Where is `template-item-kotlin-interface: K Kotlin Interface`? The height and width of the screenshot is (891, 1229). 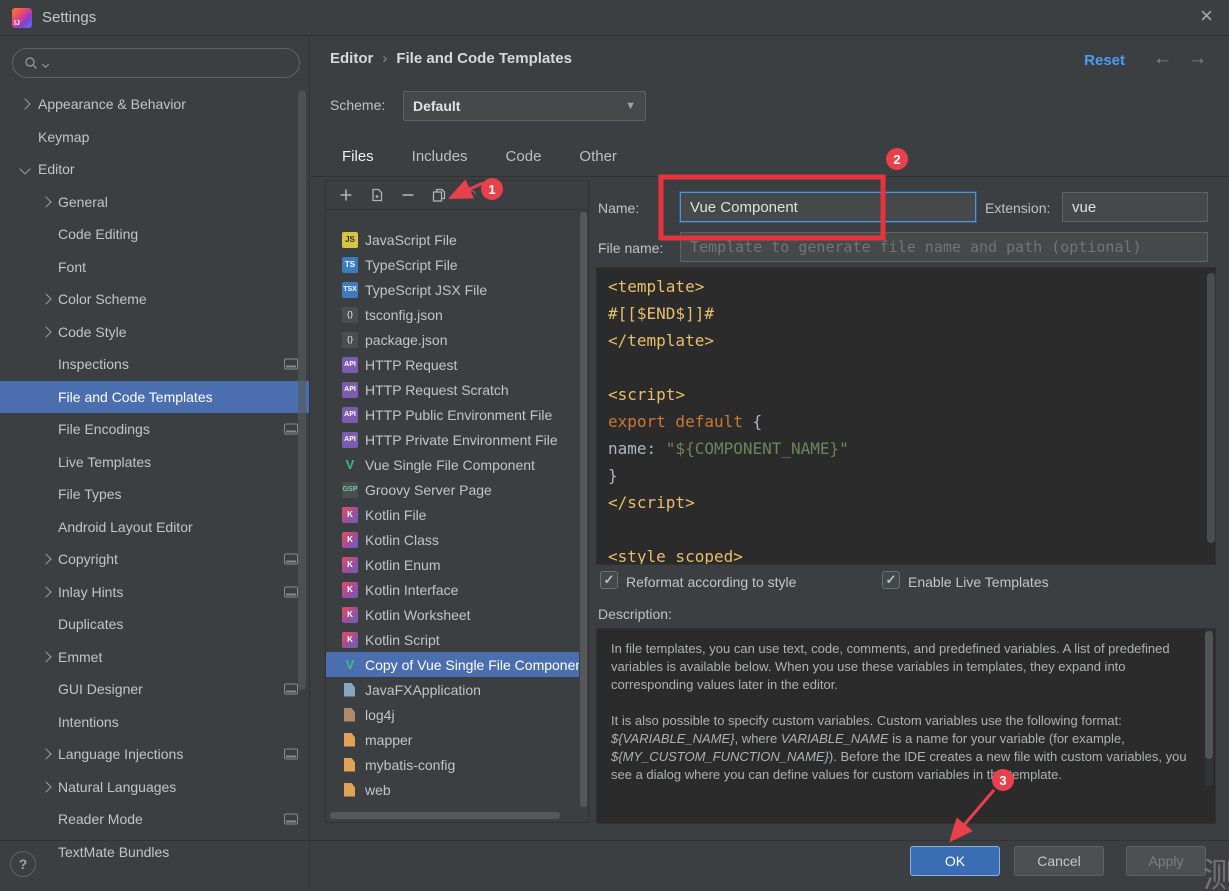
template-item-kotlin-interface: K Kotlin Interface is located at coordinates (452, 589).